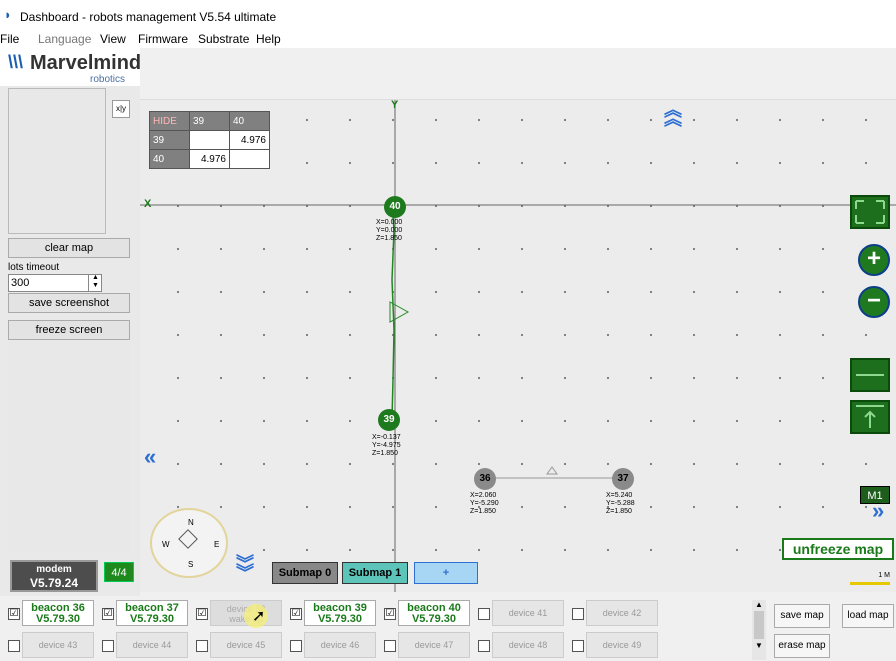 This screenshot has height=661, width=896. Describe the element at coordinates (191, 564) in the screenshot. I see `compass-s: S` at that location.